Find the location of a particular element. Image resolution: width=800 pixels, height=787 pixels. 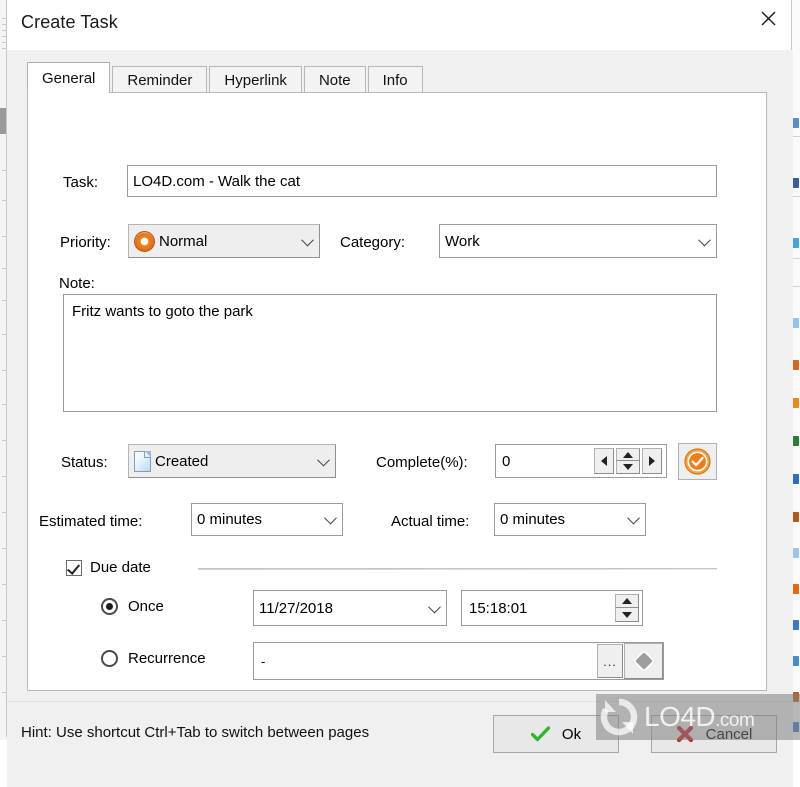

note-label: Note: is located at coordinates (77, 283).